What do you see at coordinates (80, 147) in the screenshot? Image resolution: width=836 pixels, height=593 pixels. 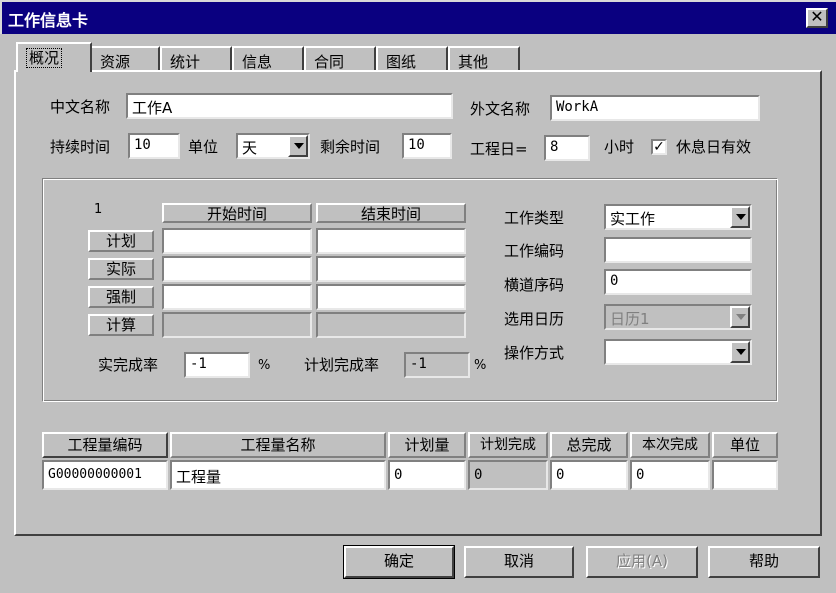 I see `duration-label: 持续时间` at bounding box center [80, 147].